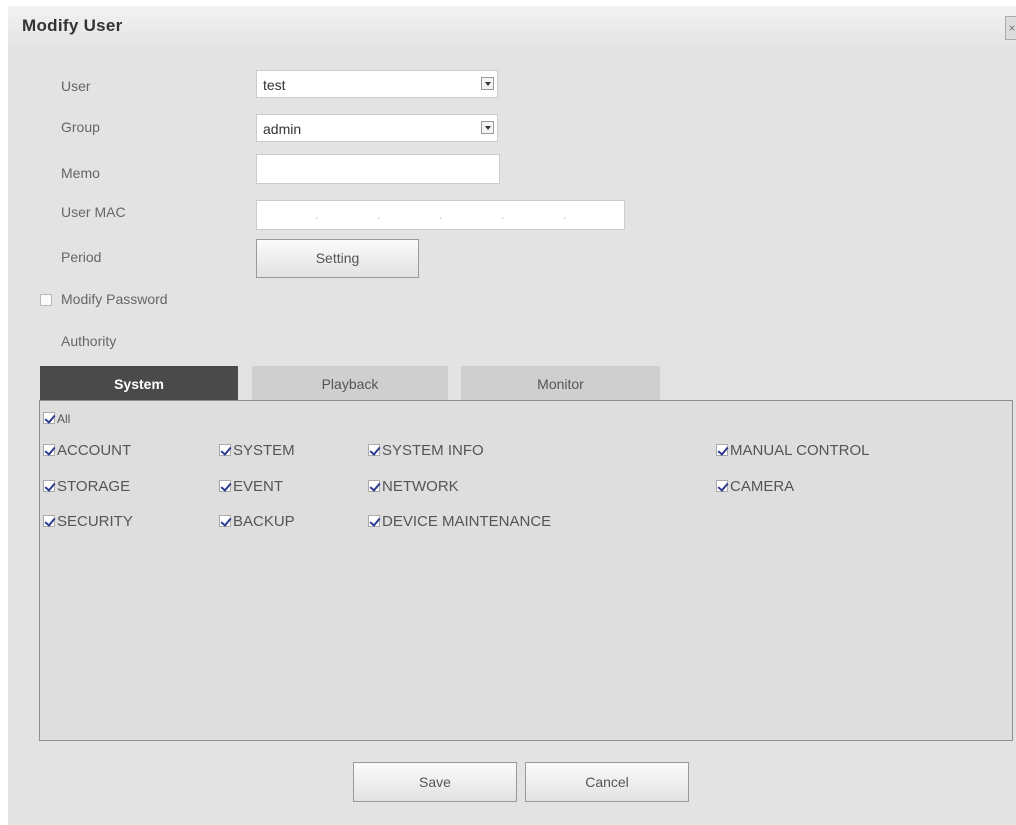 This screenshot has width=1016, height=825. What do you see at coordinates (377, 128) in the screenshot?
I see `group-select: admin` at bounding box center [377, 128].